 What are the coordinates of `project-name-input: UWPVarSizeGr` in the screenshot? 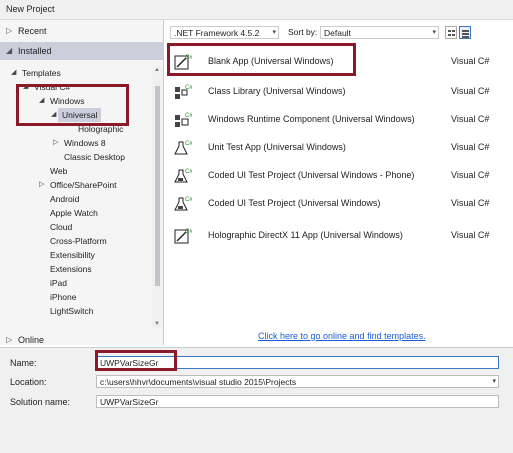 It's located at (297, 362).